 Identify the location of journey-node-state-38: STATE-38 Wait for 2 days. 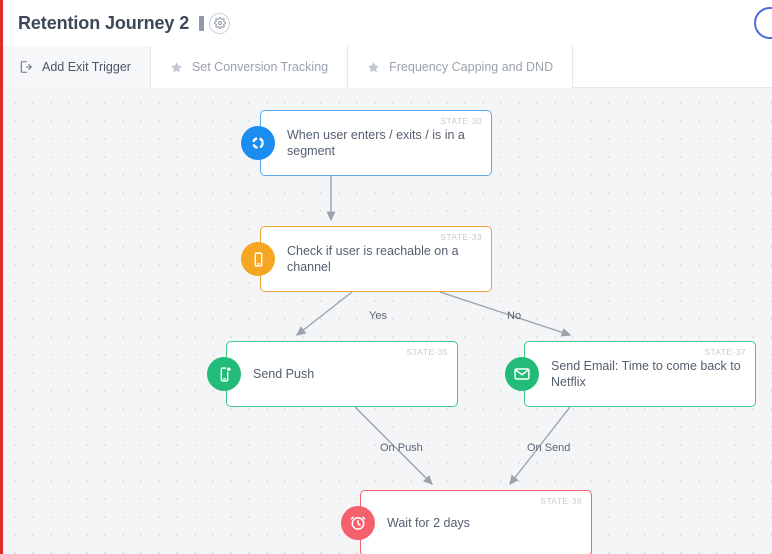
(466, 522).